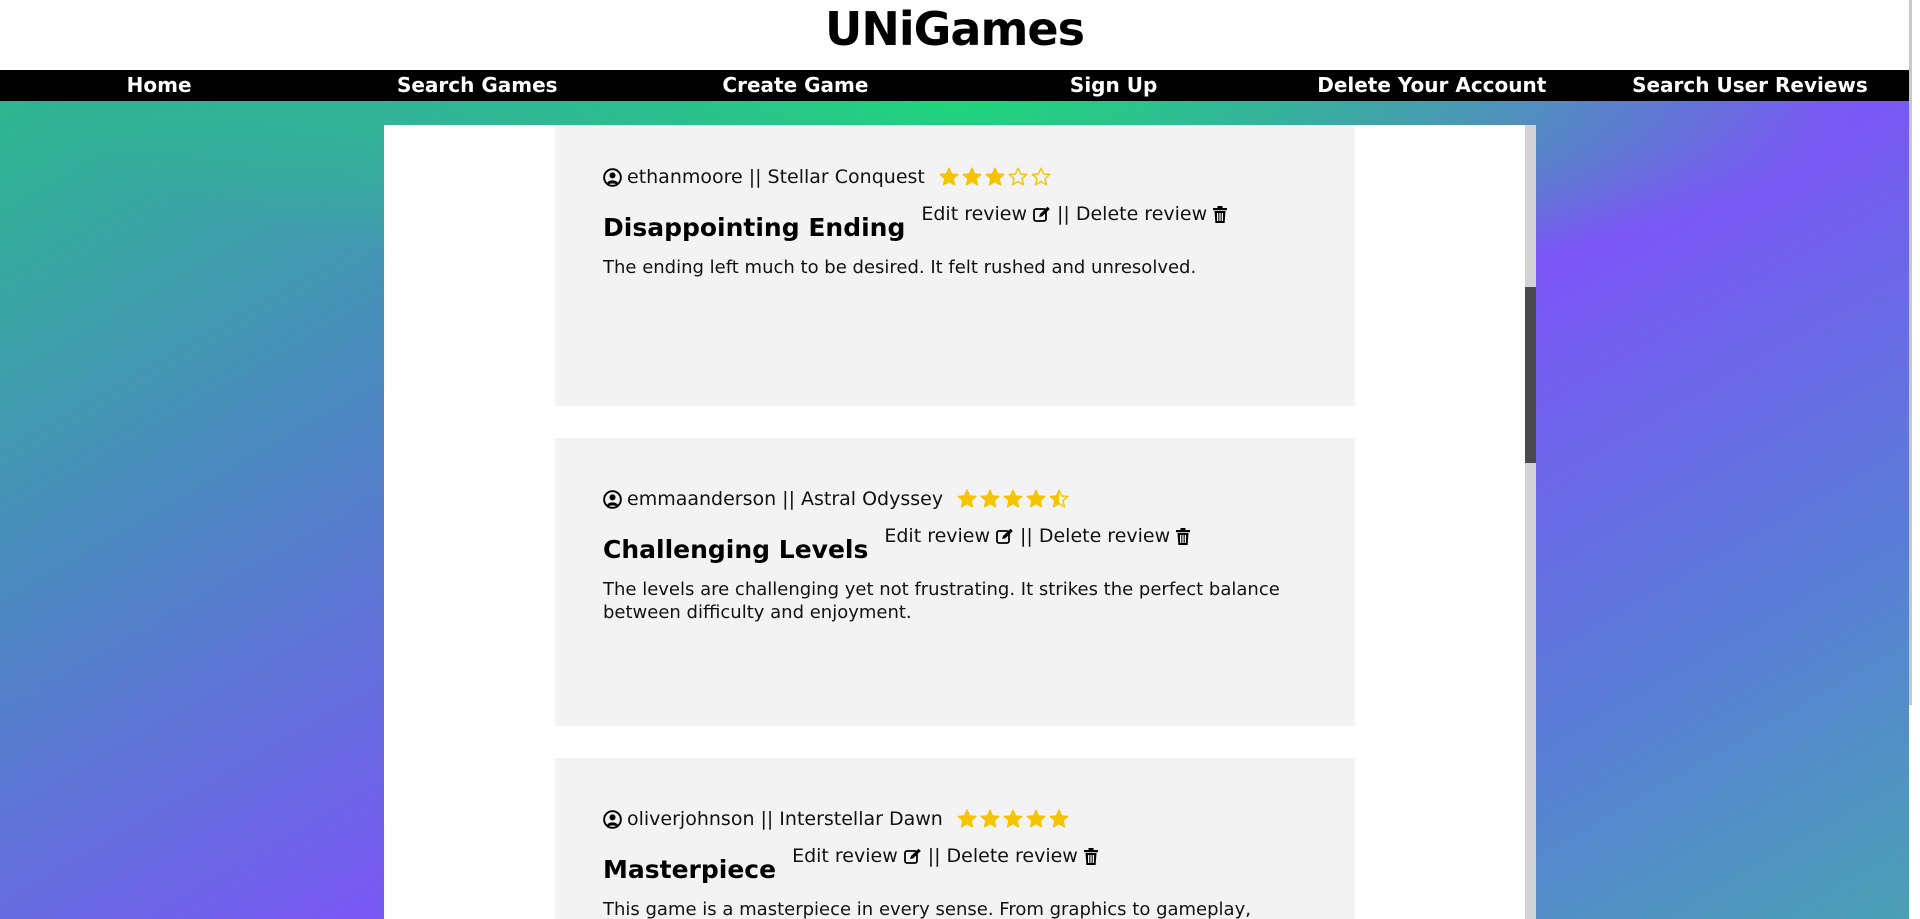 The width and height of the screenshot is (1920, 919). Describe the element at coordinates (685, 177) in the screenshot. I see `review-username: ethanmoore` at that location.